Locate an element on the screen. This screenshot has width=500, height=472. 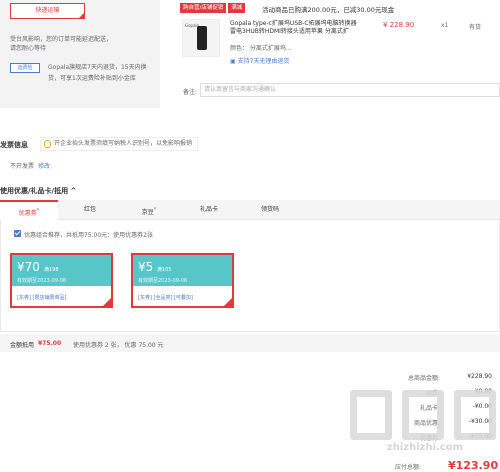
site-watermark: zhizhizhi.com is located at coordinates (425, 425).